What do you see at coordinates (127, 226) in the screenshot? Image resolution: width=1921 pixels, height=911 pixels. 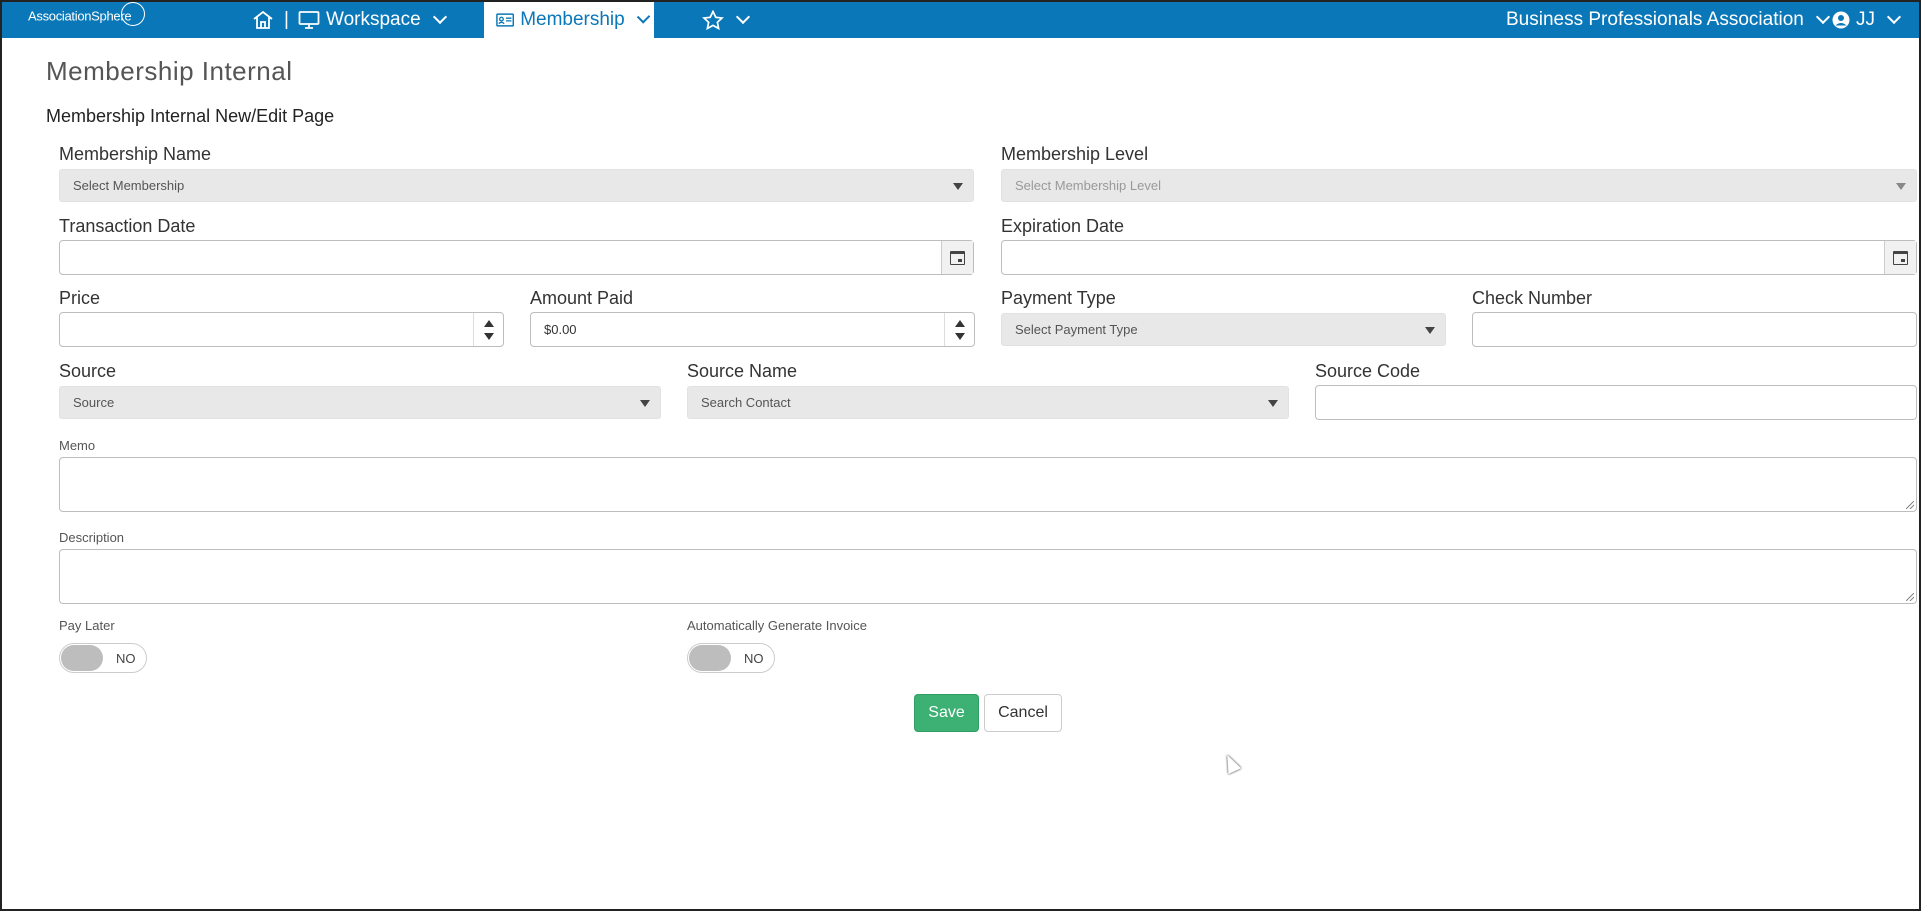 I see `transaction-date-label: Transaction Date` at bounding box center [127, 226].